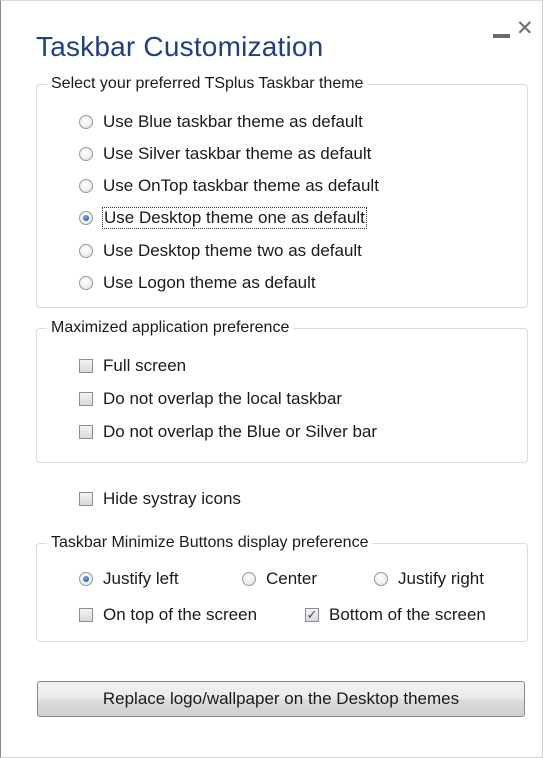  Describe the element at coordinates (292, 578) in the screenshot. I see `option-label: Center` at that location.